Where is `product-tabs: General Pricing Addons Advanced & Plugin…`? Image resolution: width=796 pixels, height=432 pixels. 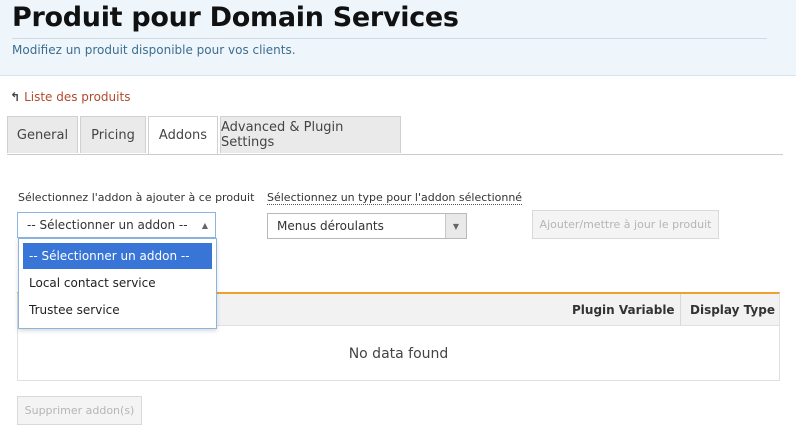 product-tabs: General Pricing Addons Advanced & Plugin… is located at coordinates (395, 135).